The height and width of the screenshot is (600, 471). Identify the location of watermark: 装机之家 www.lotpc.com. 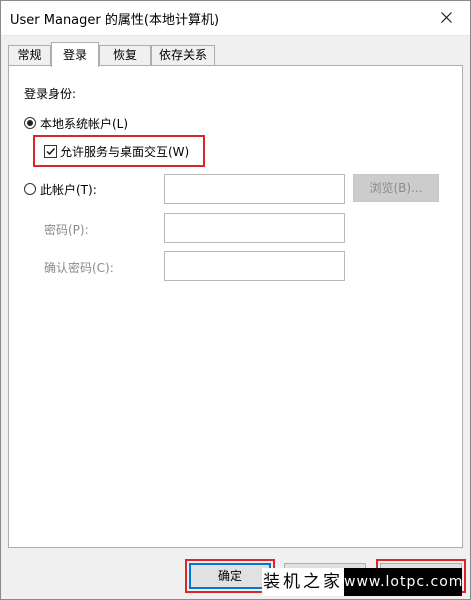
(362, 582).